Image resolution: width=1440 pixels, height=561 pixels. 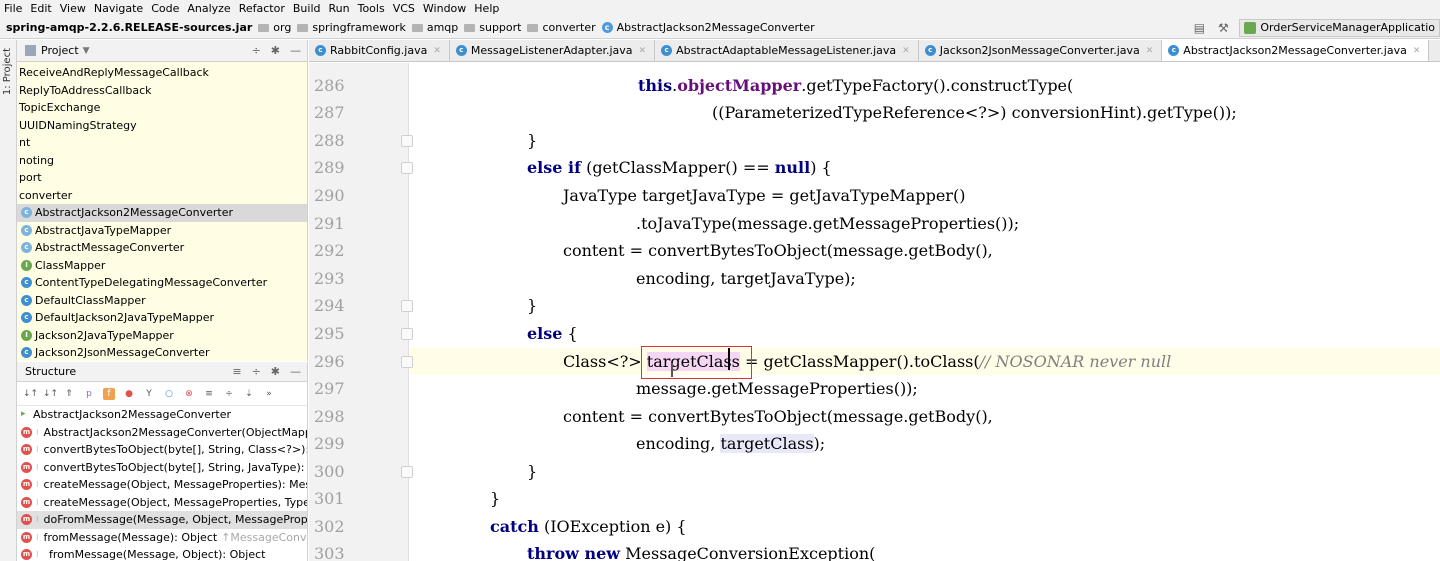 I want to click on lambdas-icon: Y, so click(x=149, y=394).